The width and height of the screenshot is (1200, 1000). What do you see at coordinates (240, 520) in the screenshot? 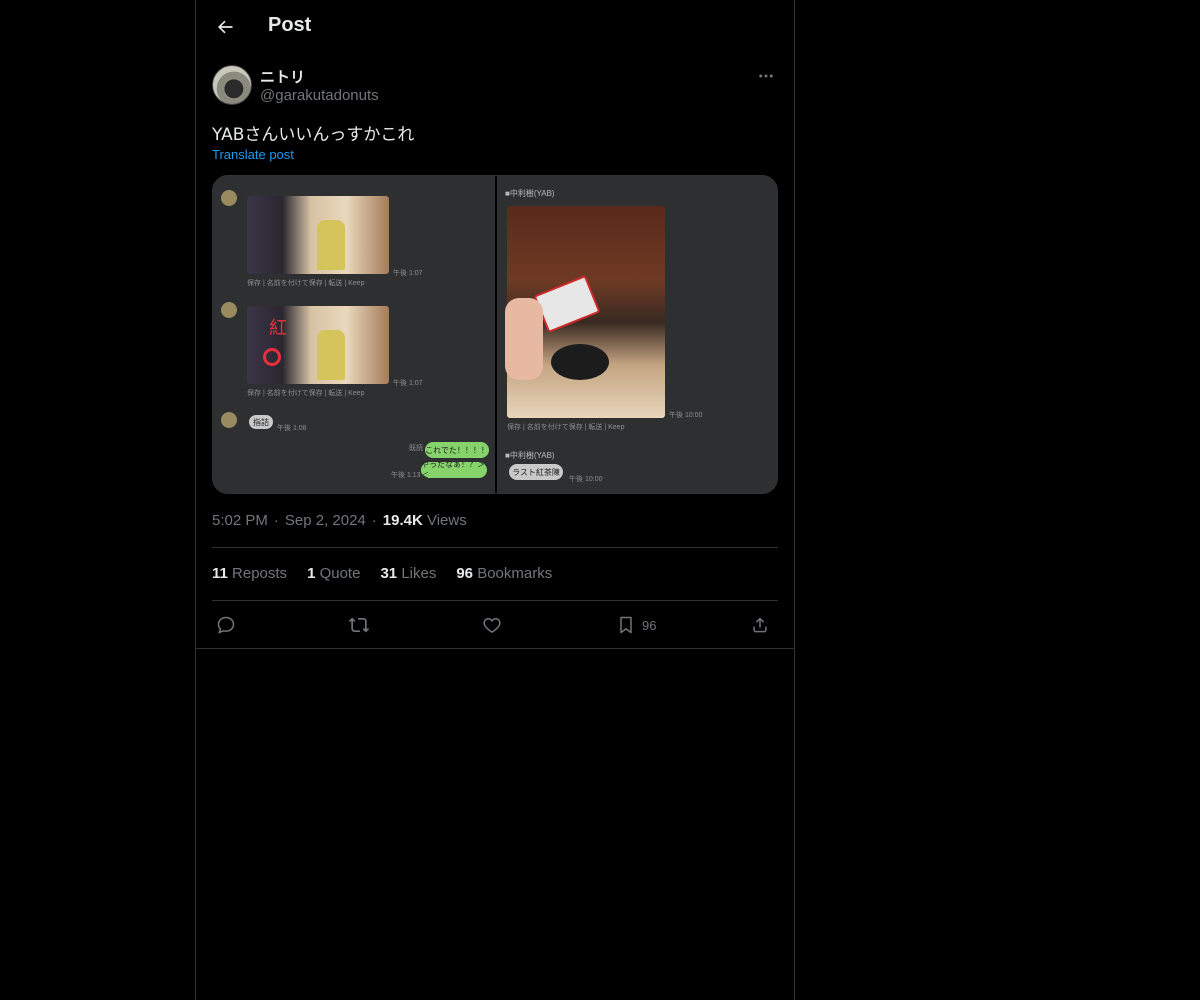
I see `post-time: 5:02 PM` at bounding box center [240, 520].